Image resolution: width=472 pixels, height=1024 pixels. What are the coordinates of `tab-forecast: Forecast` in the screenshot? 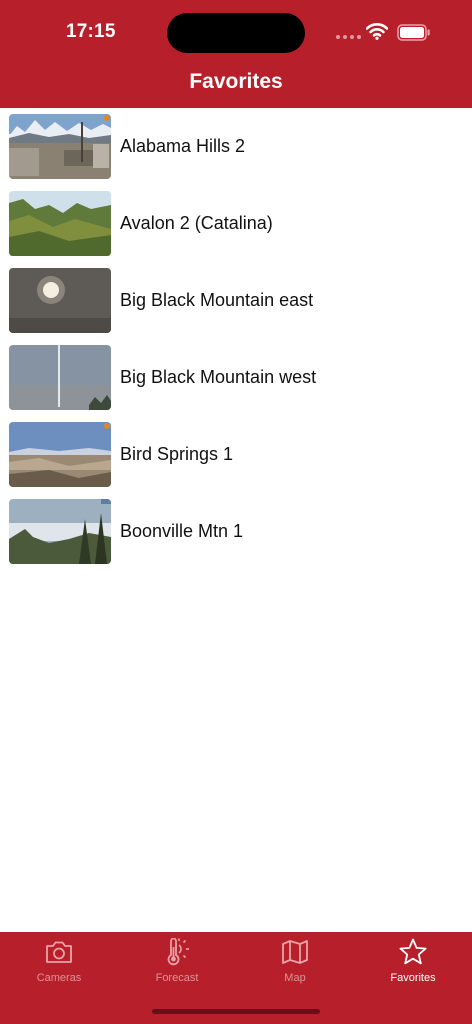 It's located at (177, 962).